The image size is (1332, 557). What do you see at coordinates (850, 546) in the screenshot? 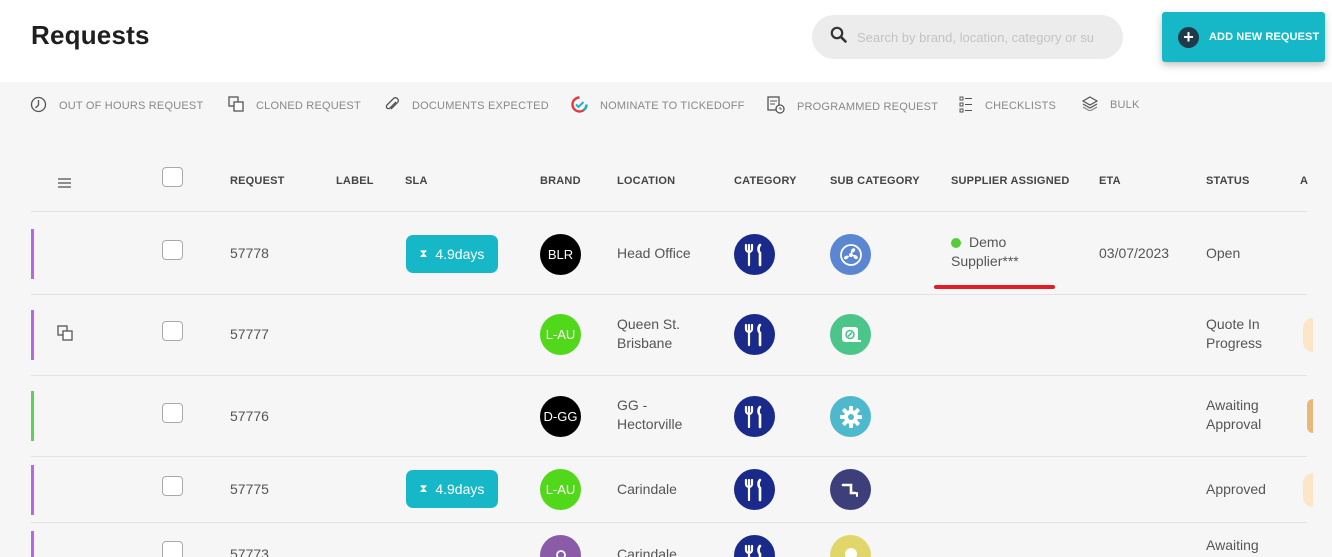
I see `bulb-icon` at bounding box center [850, 546].